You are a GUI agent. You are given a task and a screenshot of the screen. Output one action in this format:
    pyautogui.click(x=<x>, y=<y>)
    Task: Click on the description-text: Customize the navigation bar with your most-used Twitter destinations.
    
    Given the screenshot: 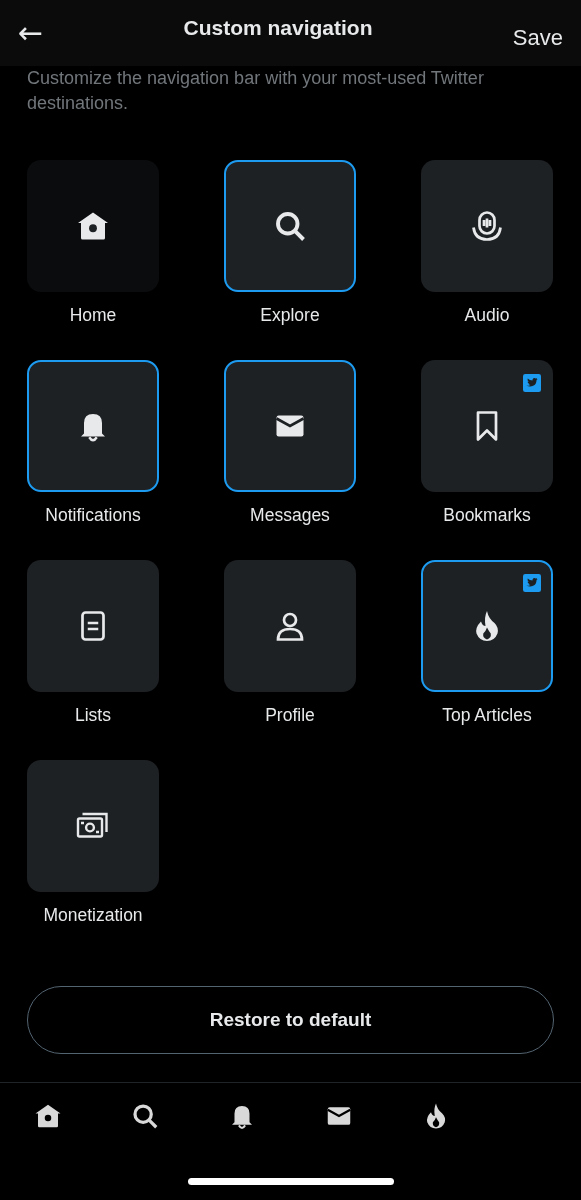 What is the action you would take?
    pyautogui.click(x=255, y=91)
    